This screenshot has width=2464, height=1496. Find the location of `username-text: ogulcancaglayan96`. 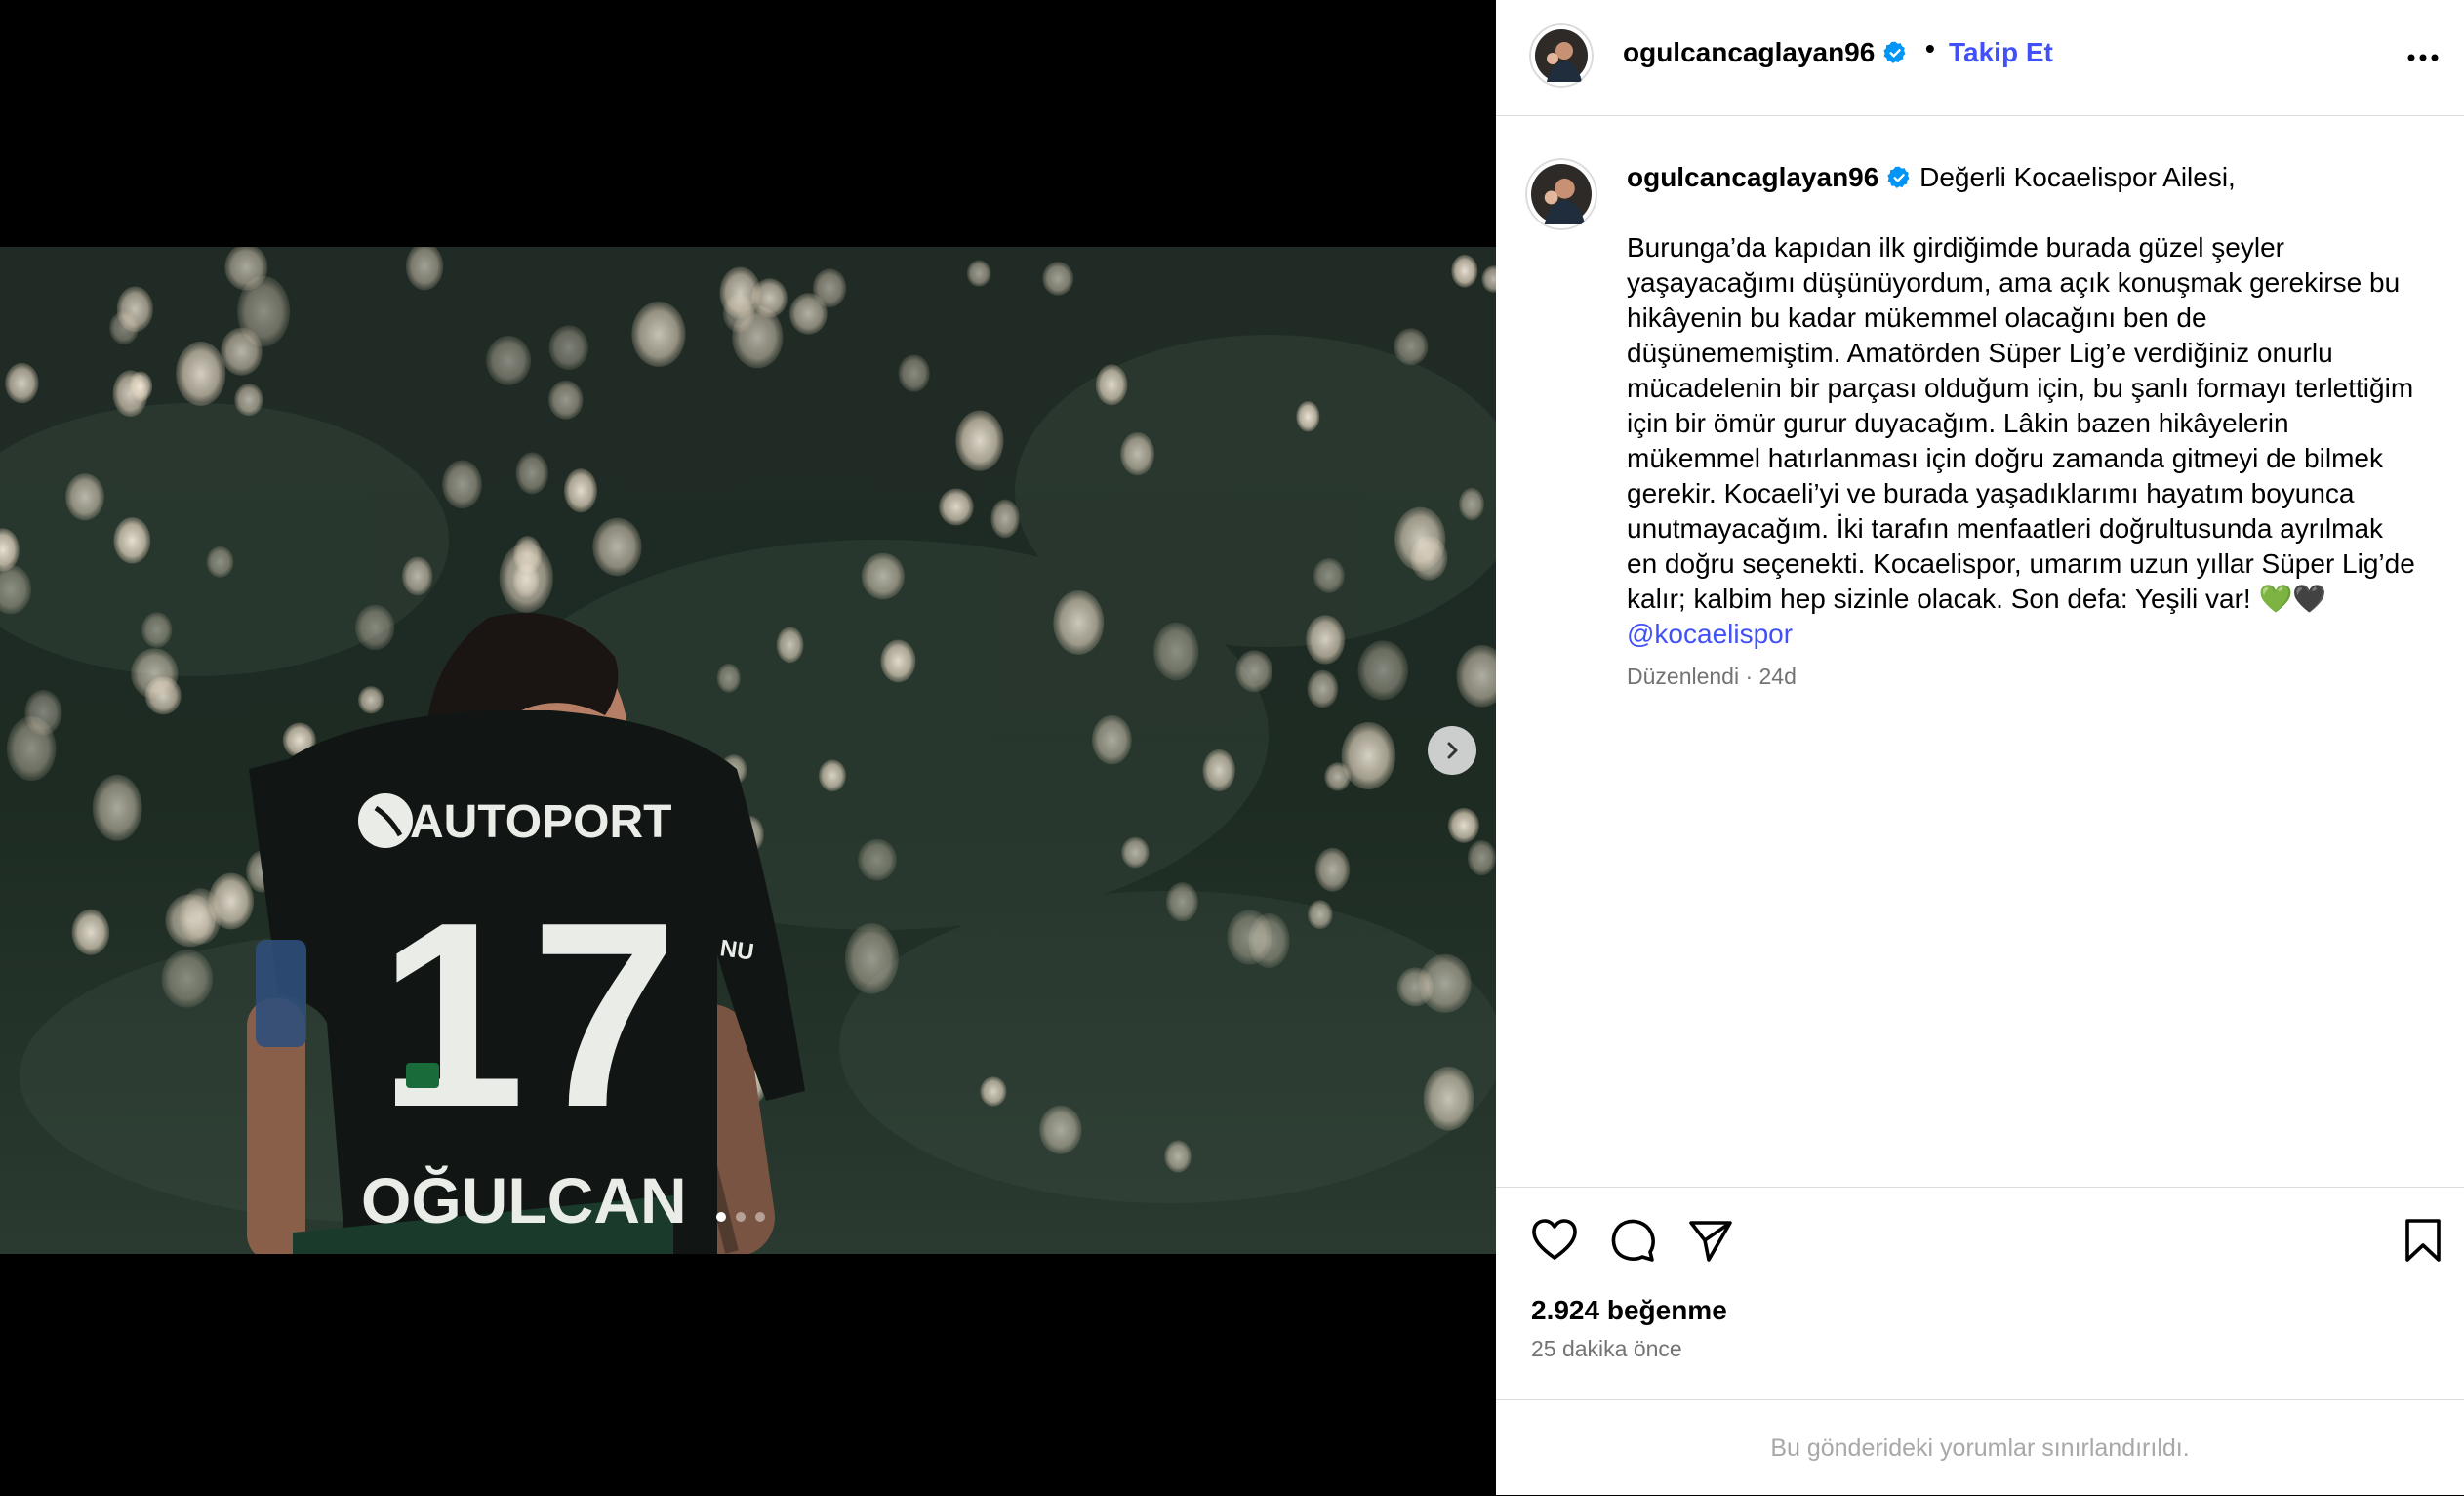

username-text: ogulcancaglayan96 is located at coordinates (1749, 52).